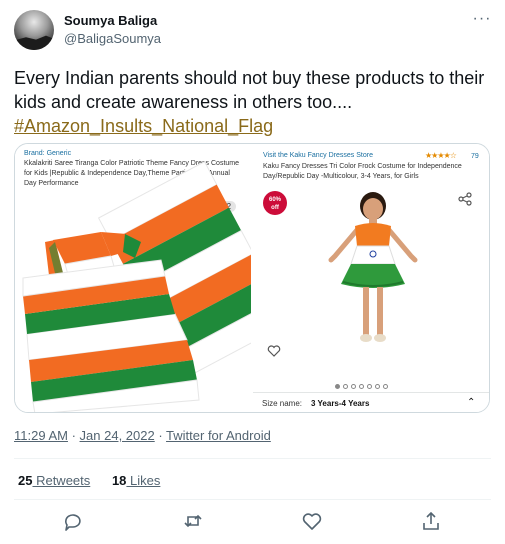  Describe the element at coordinates (340, 403) in the screenshot. I see `size-value: 3 Years-4 Years` at that location.